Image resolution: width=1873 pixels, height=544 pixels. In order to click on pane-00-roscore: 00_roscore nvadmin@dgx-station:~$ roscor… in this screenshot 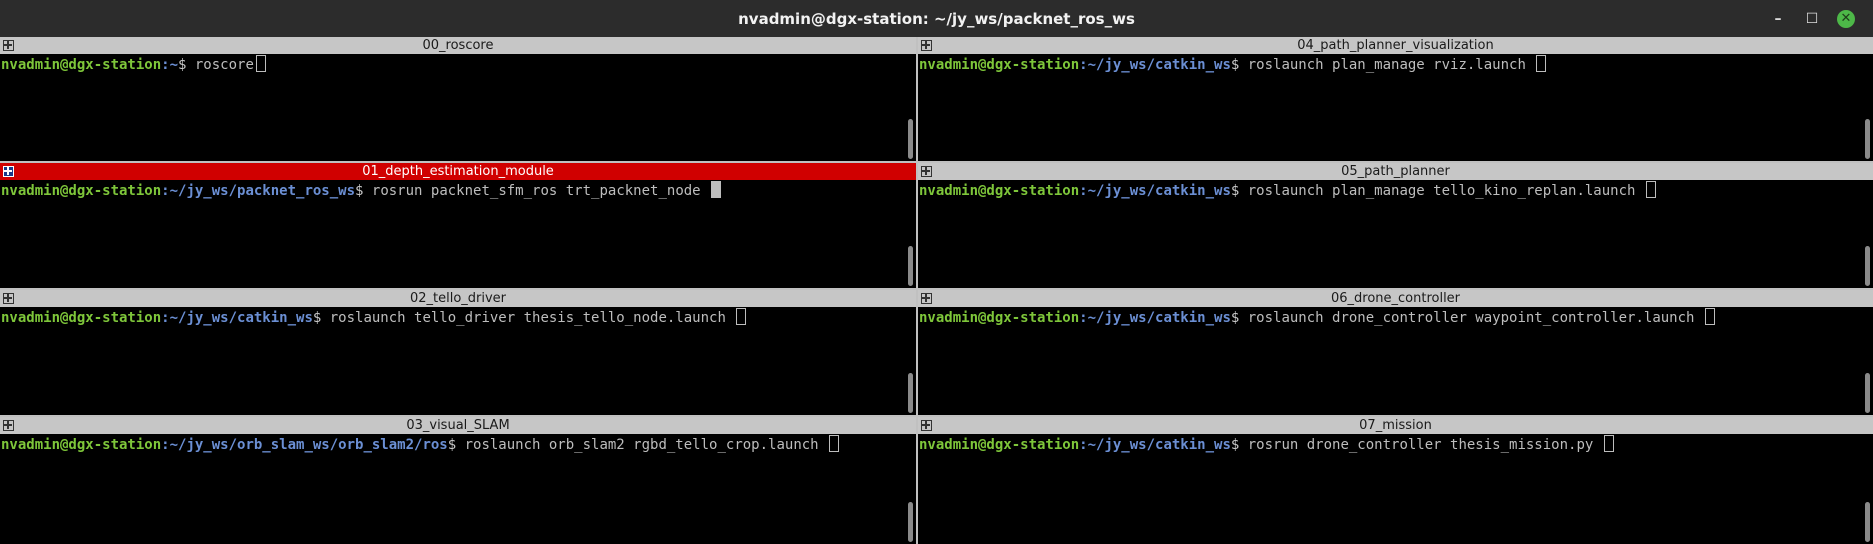, I will do `click(458, 99)`.